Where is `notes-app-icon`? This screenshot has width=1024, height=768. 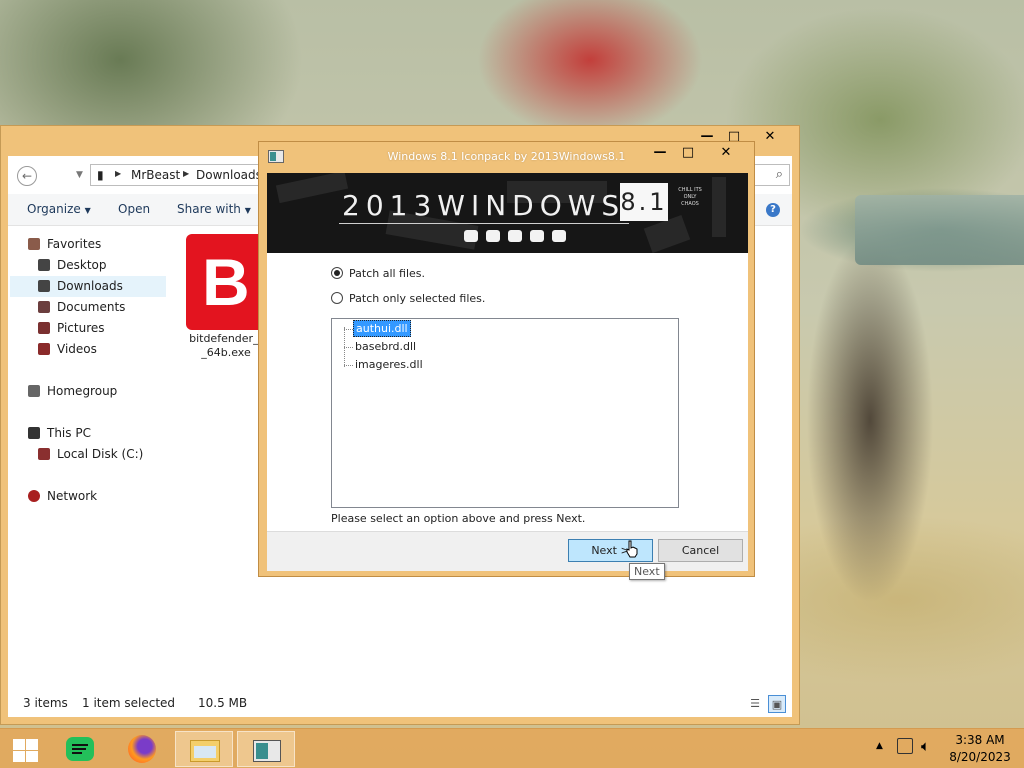 notes-app-icon is located at coordinates (80, 749).